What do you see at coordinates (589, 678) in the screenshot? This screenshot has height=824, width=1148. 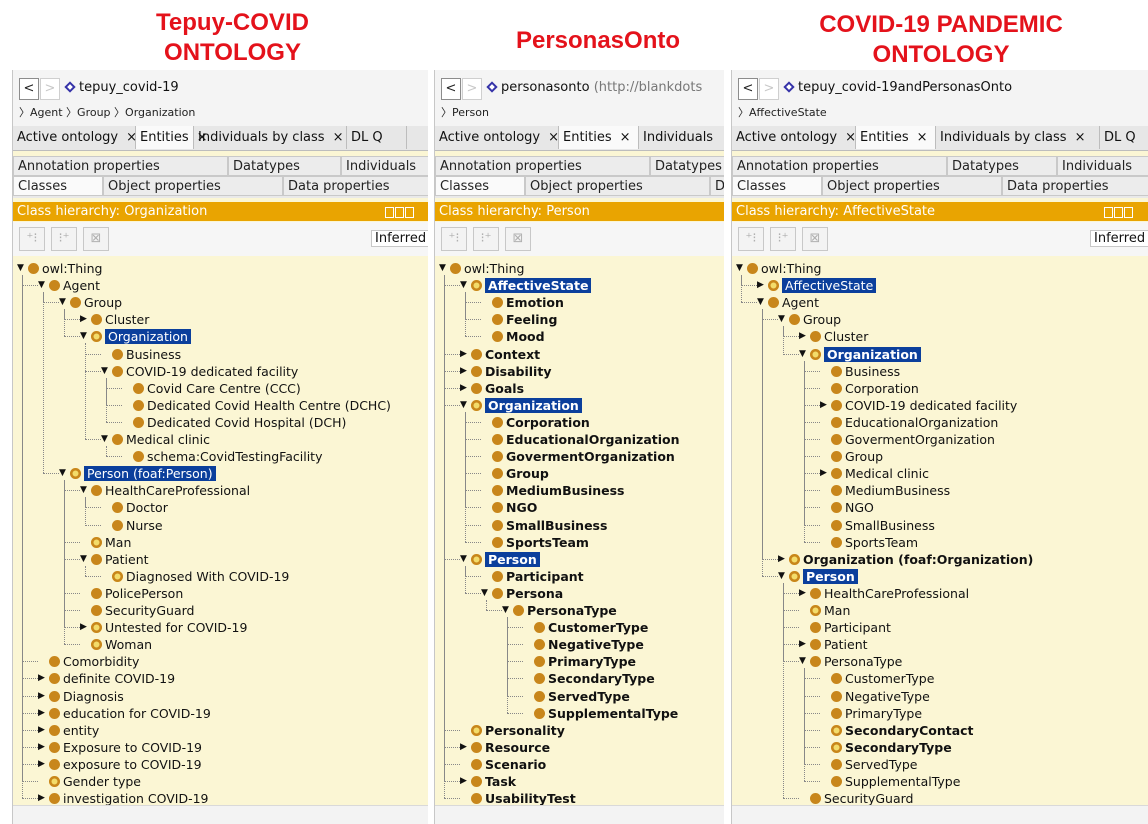 I see `tree-node: SecondaryType` at bounding box center [589, 678].